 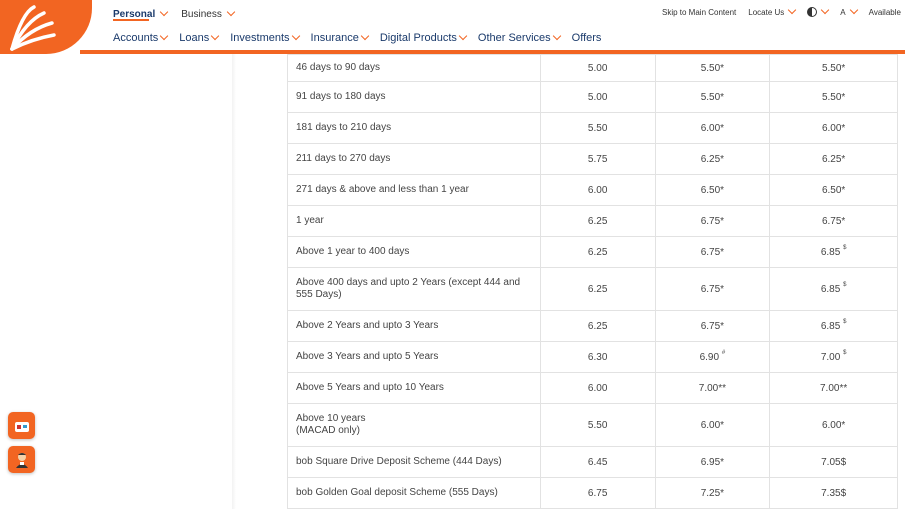 I want to click on tab-personal: Personal, so click(x=141, y=13).